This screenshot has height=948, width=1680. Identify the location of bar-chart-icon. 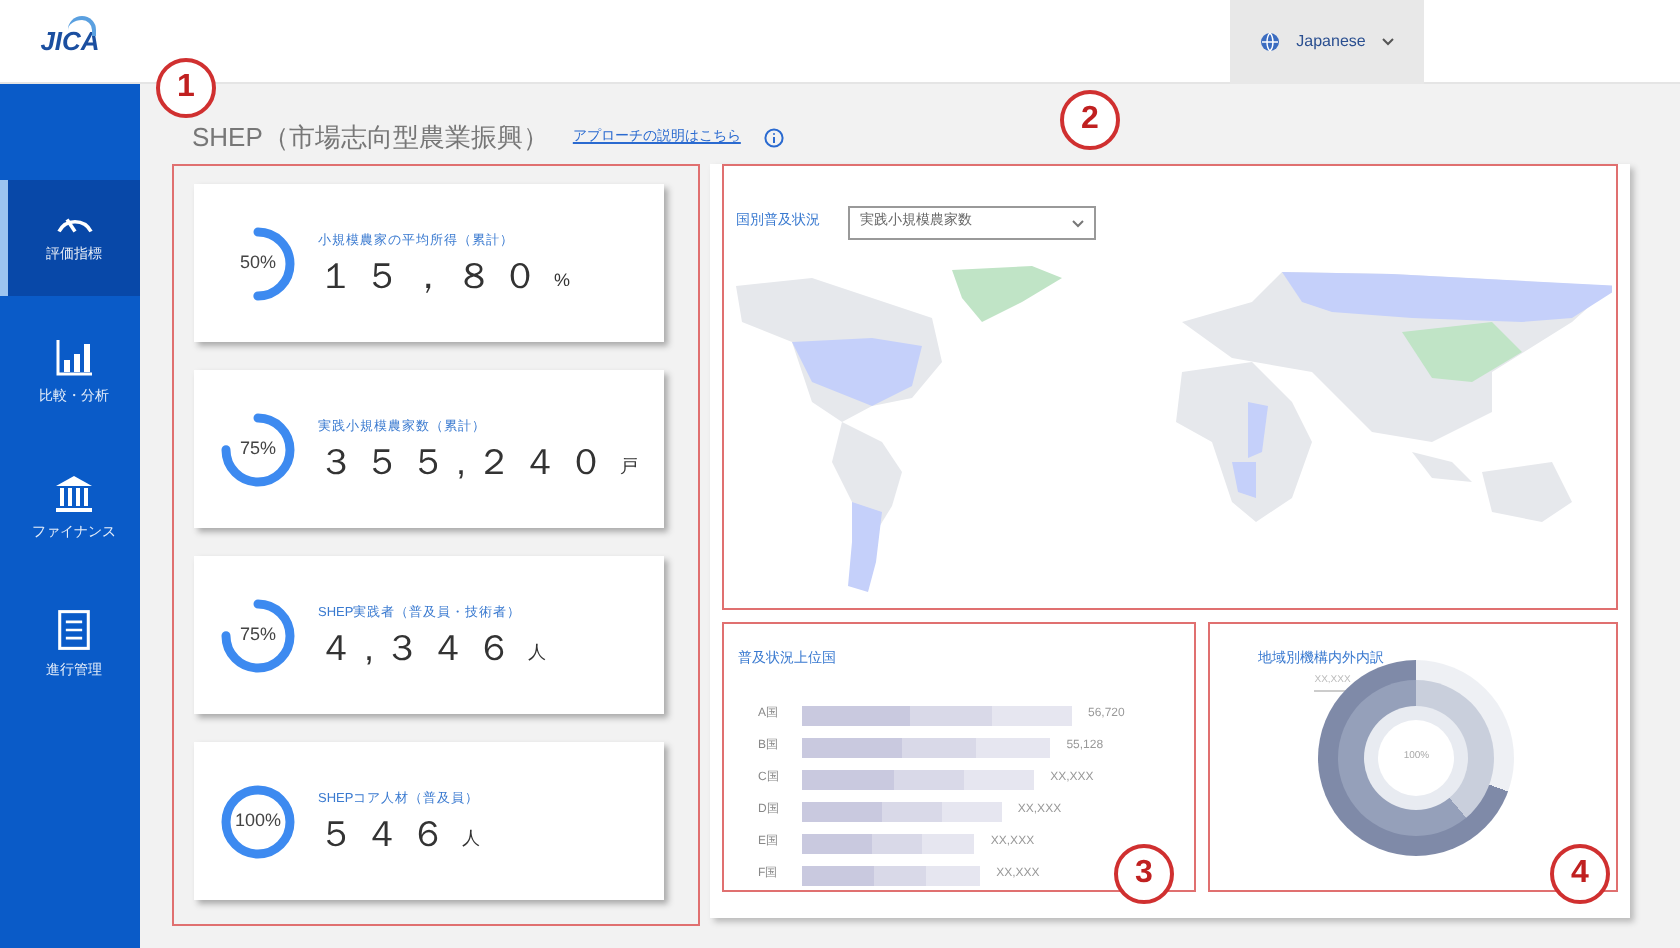
(74, 357).